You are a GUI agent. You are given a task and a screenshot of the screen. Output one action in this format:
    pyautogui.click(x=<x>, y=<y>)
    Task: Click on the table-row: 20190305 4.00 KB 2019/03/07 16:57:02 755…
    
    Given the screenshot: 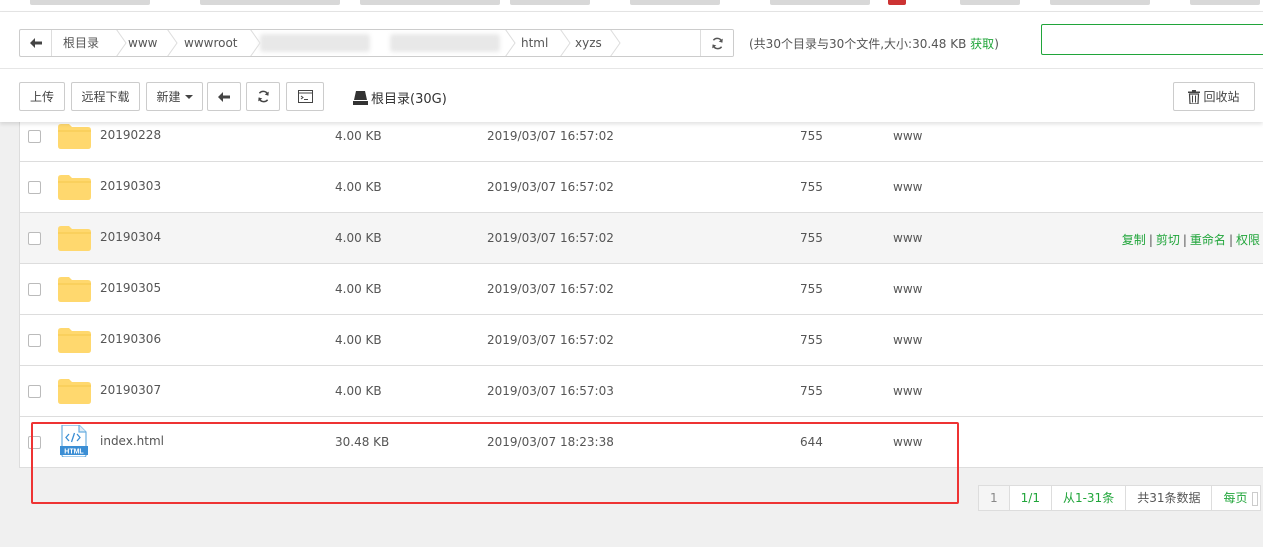 What is the action you would take?
    pyautogui.click(x=641, y=289)
    